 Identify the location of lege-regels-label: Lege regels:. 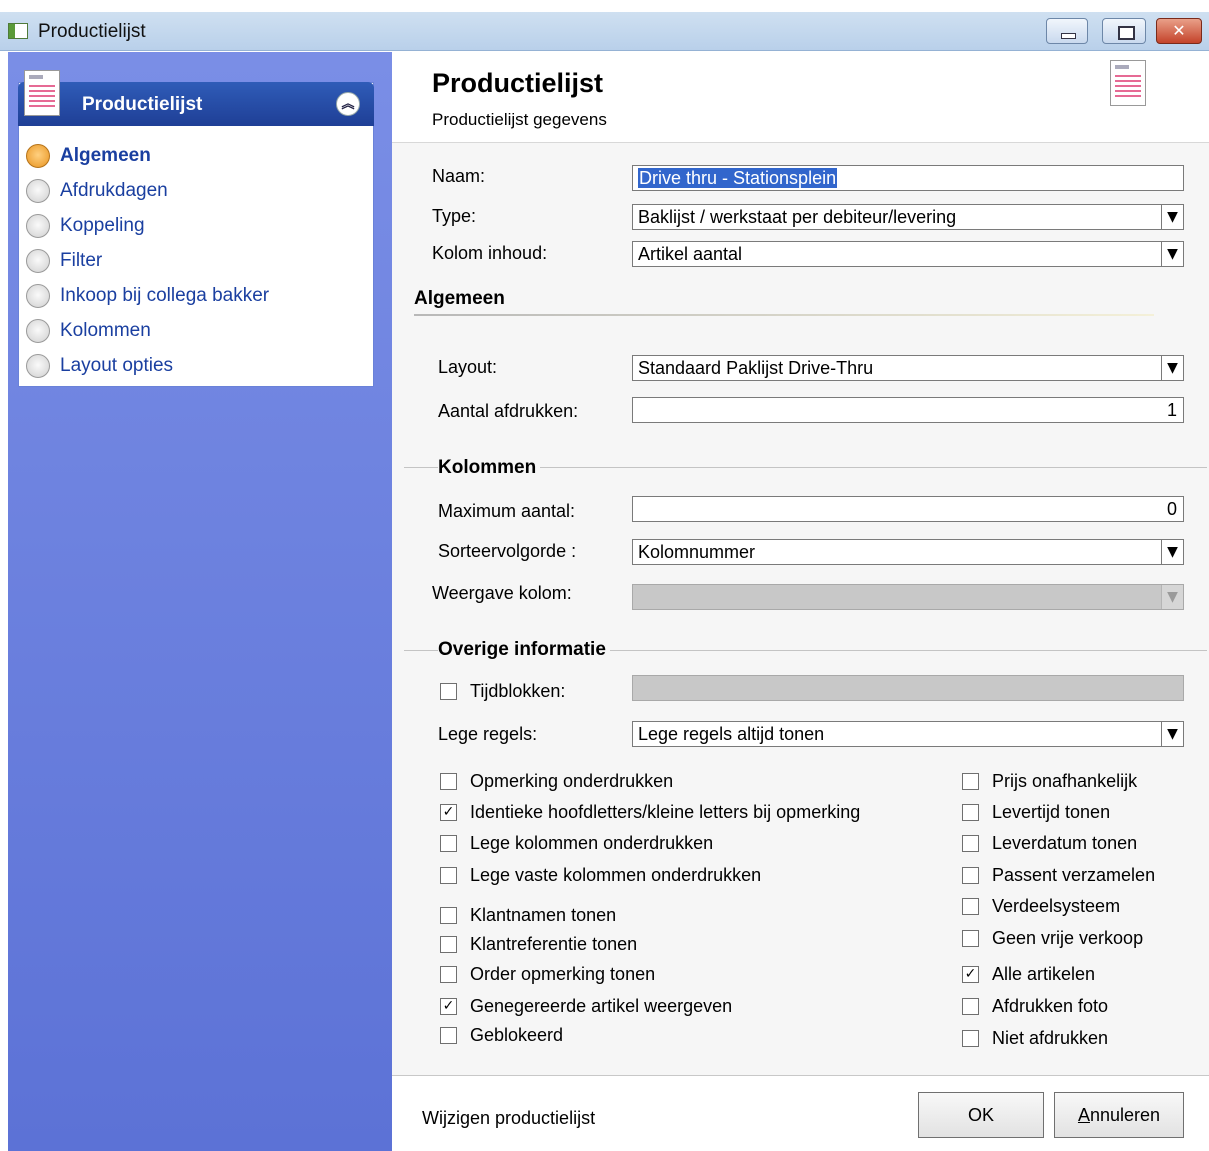
(488, 734).